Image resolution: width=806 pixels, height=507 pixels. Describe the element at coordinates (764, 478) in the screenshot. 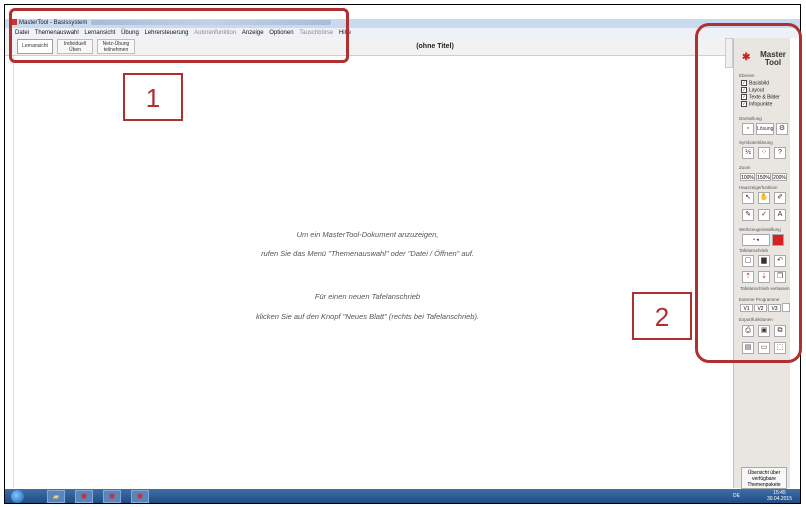

I see `overview-themenpakete-button: Übersicht über verfügbare Themenpakete` at that location.